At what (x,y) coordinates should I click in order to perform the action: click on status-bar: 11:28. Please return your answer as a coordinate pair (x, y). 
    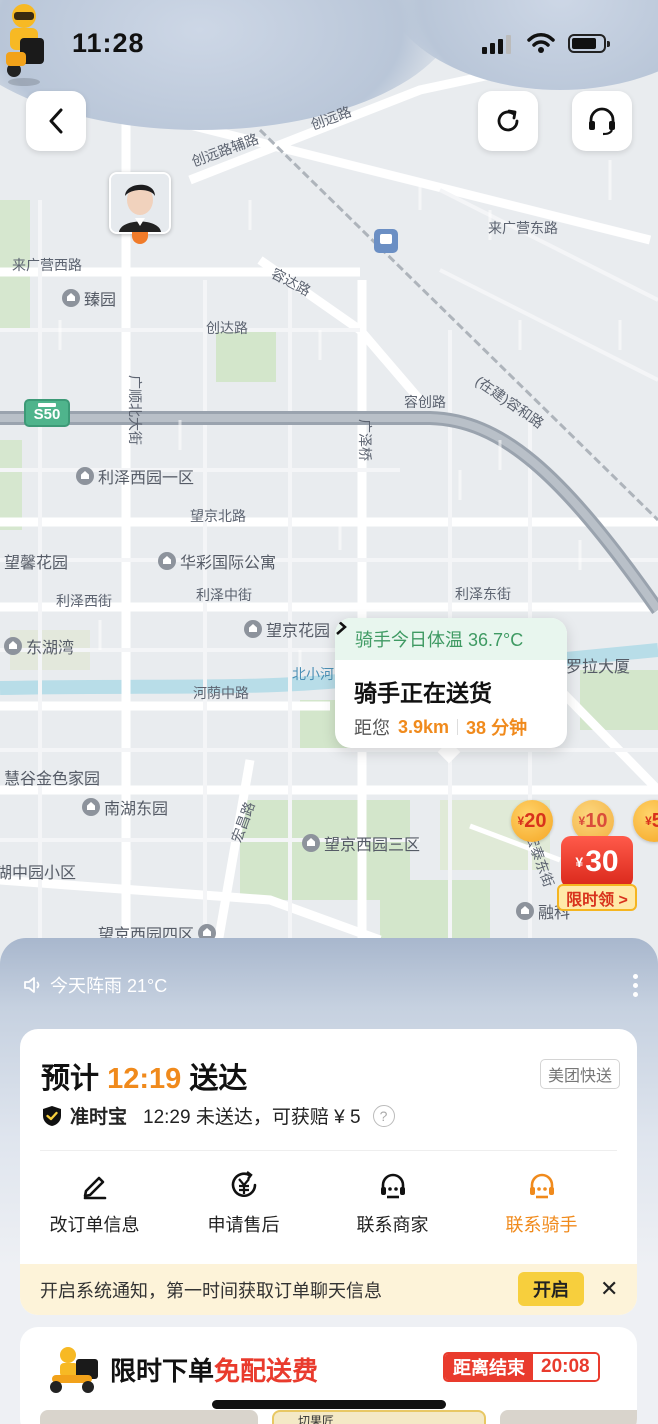
    Looking at the image, I should click on (329, 44).